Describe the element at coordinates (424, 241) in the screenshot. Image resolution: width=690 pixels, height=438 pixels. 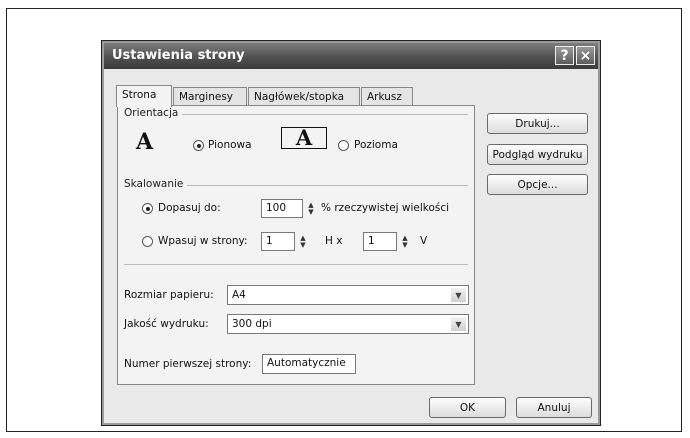
I see `fit-tall-unit: V` at that location.